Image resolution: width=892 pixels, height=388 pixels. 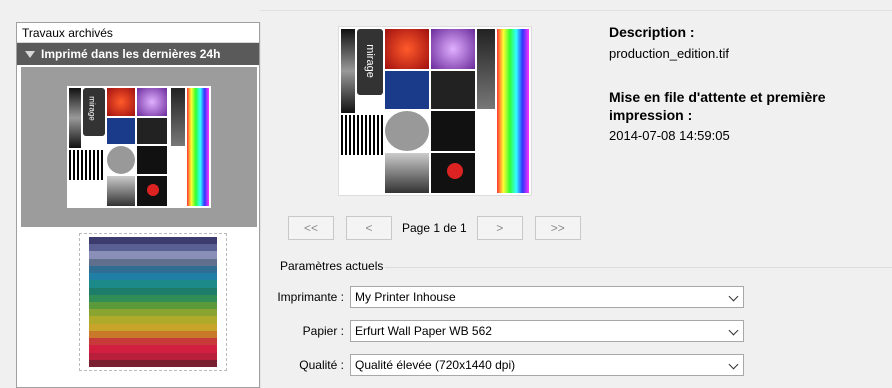 I want to click on description-label: Description :, so click(x=652, y=32).